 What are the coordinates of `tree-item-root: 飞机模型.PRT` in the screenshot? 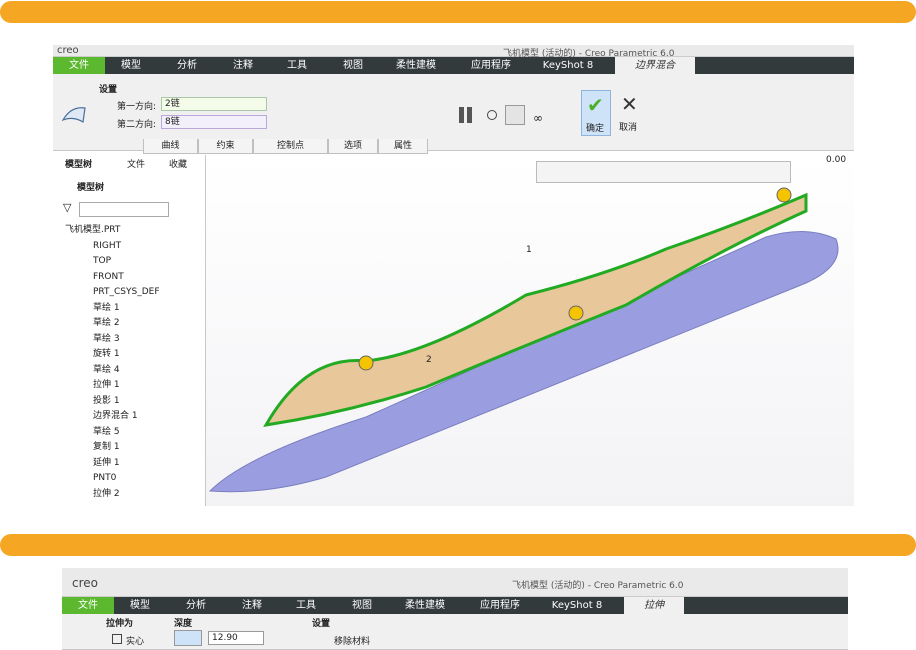 It's located at (92, 230).